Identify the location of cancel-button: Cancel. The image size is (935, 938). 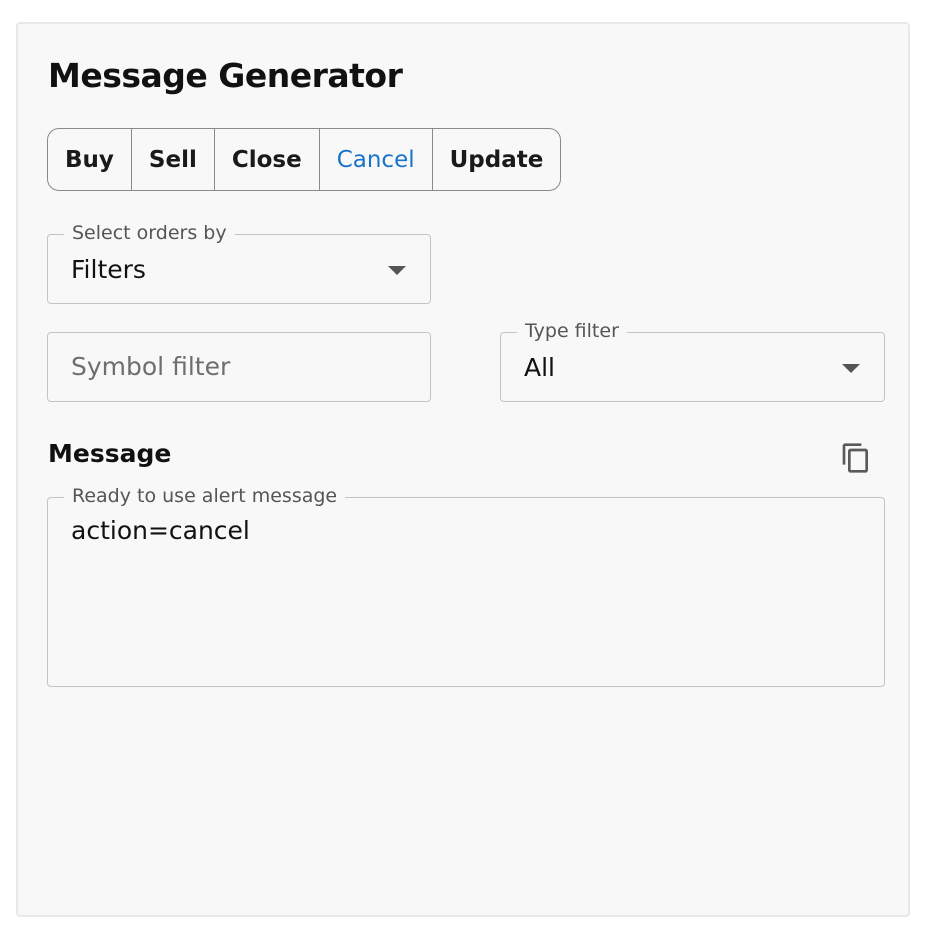
(376, 159).